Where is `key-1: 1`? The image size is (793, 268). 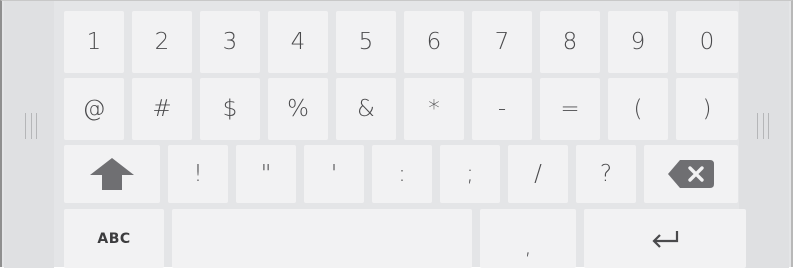
key-1: 1 is located at coordinates (94, 42).